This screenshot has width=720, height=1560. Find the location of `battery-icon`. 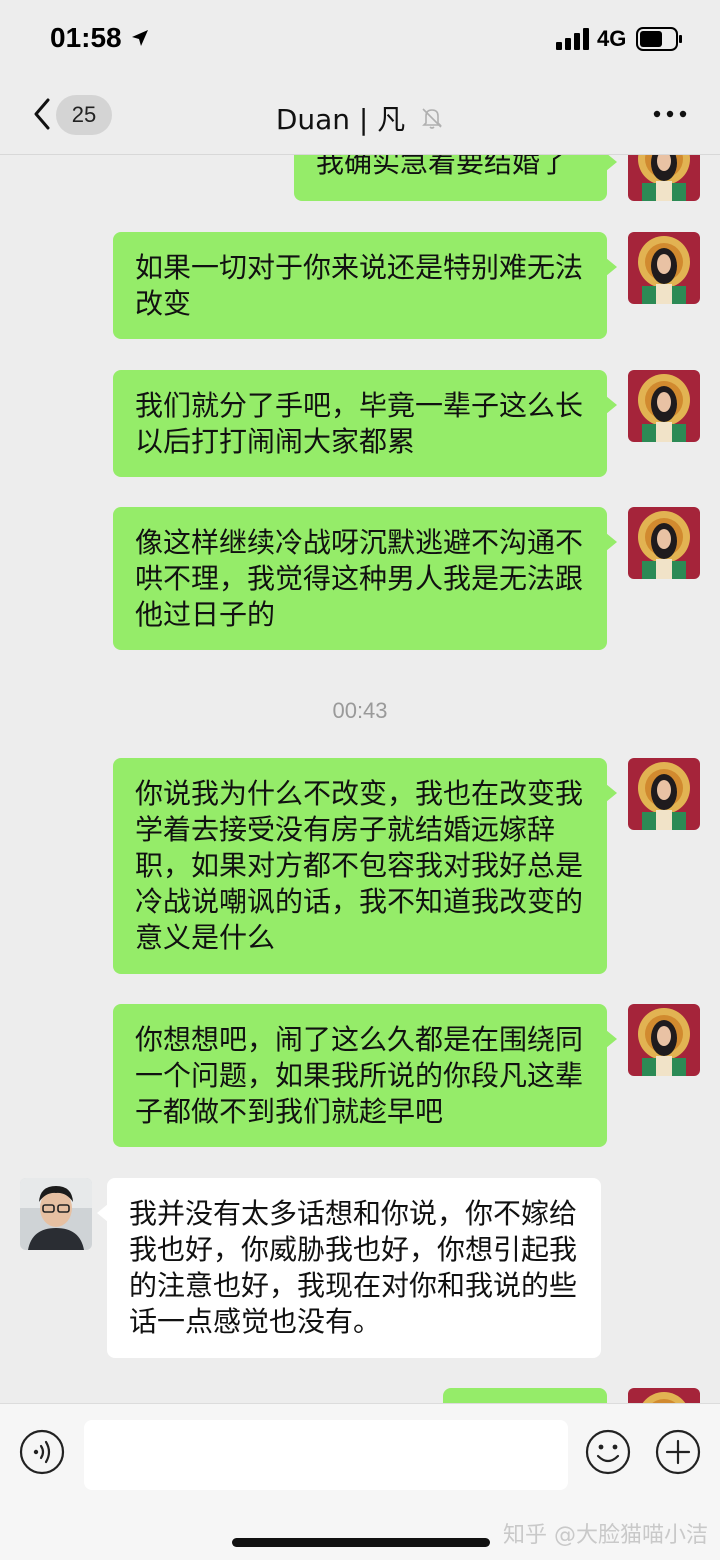

battery-icon is located at coordinates (659, 39).